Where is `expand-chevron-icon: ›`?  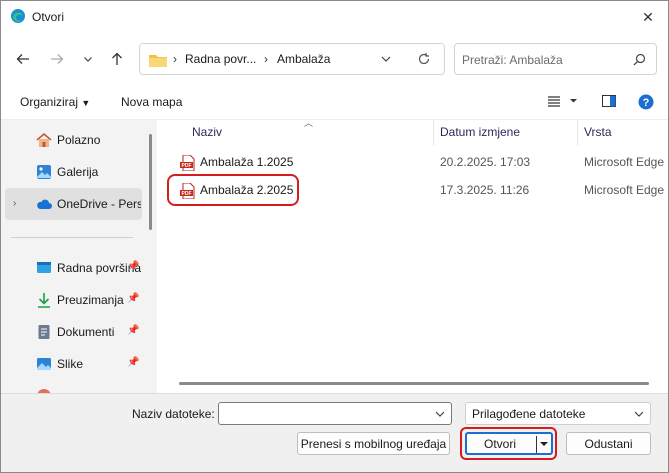
expand-chevron-icon: › is located at coordinates (14, 203).